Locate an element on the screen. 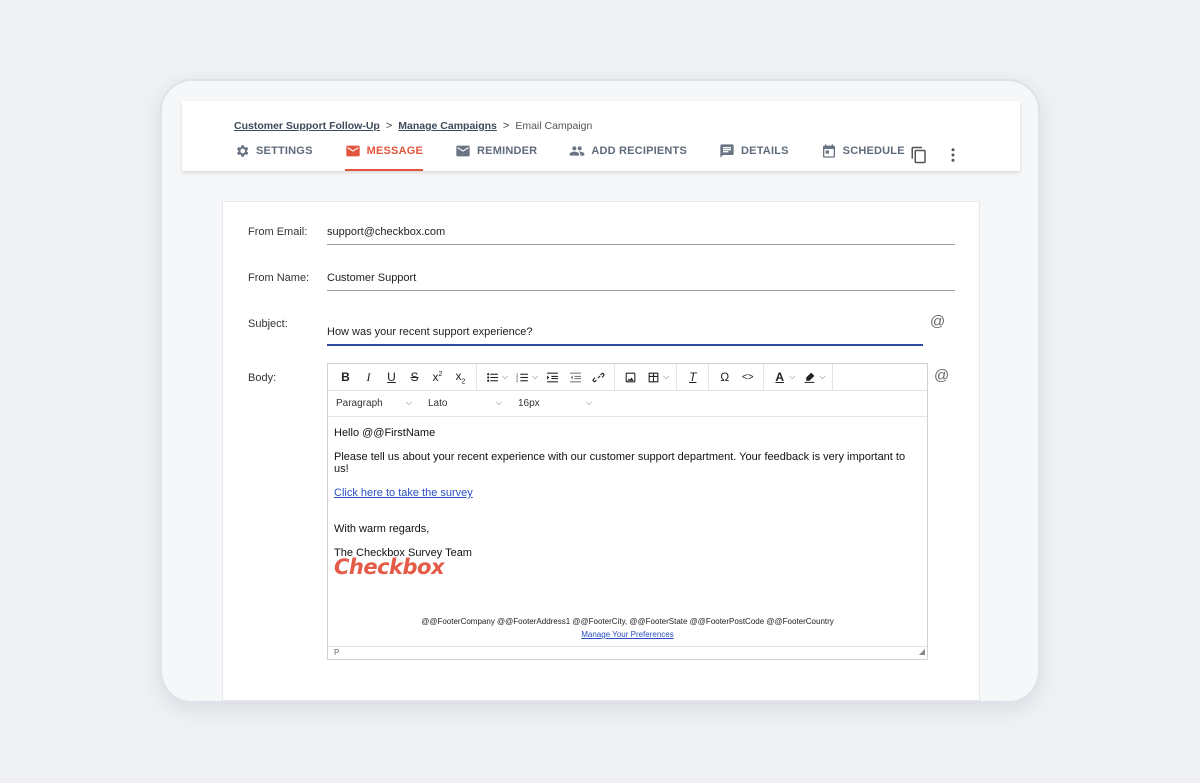 The width and height of the screenshot is (1200, 783). editor-statusbar: P ◢ is located at coordinates (627, 652).